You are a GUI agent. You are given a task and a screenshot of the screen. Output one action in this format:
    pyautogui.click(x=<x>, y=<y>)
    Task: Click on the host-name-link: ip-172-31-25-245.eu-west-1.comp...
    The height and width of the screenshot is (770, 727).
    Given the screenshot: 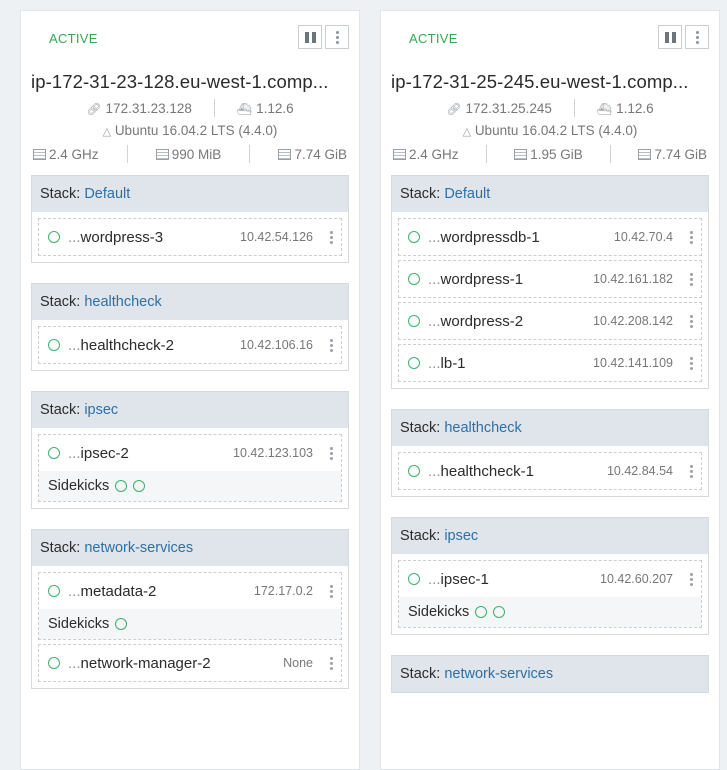 What is the action you would take?
    pyautogui.click(x=552, y=82)
    